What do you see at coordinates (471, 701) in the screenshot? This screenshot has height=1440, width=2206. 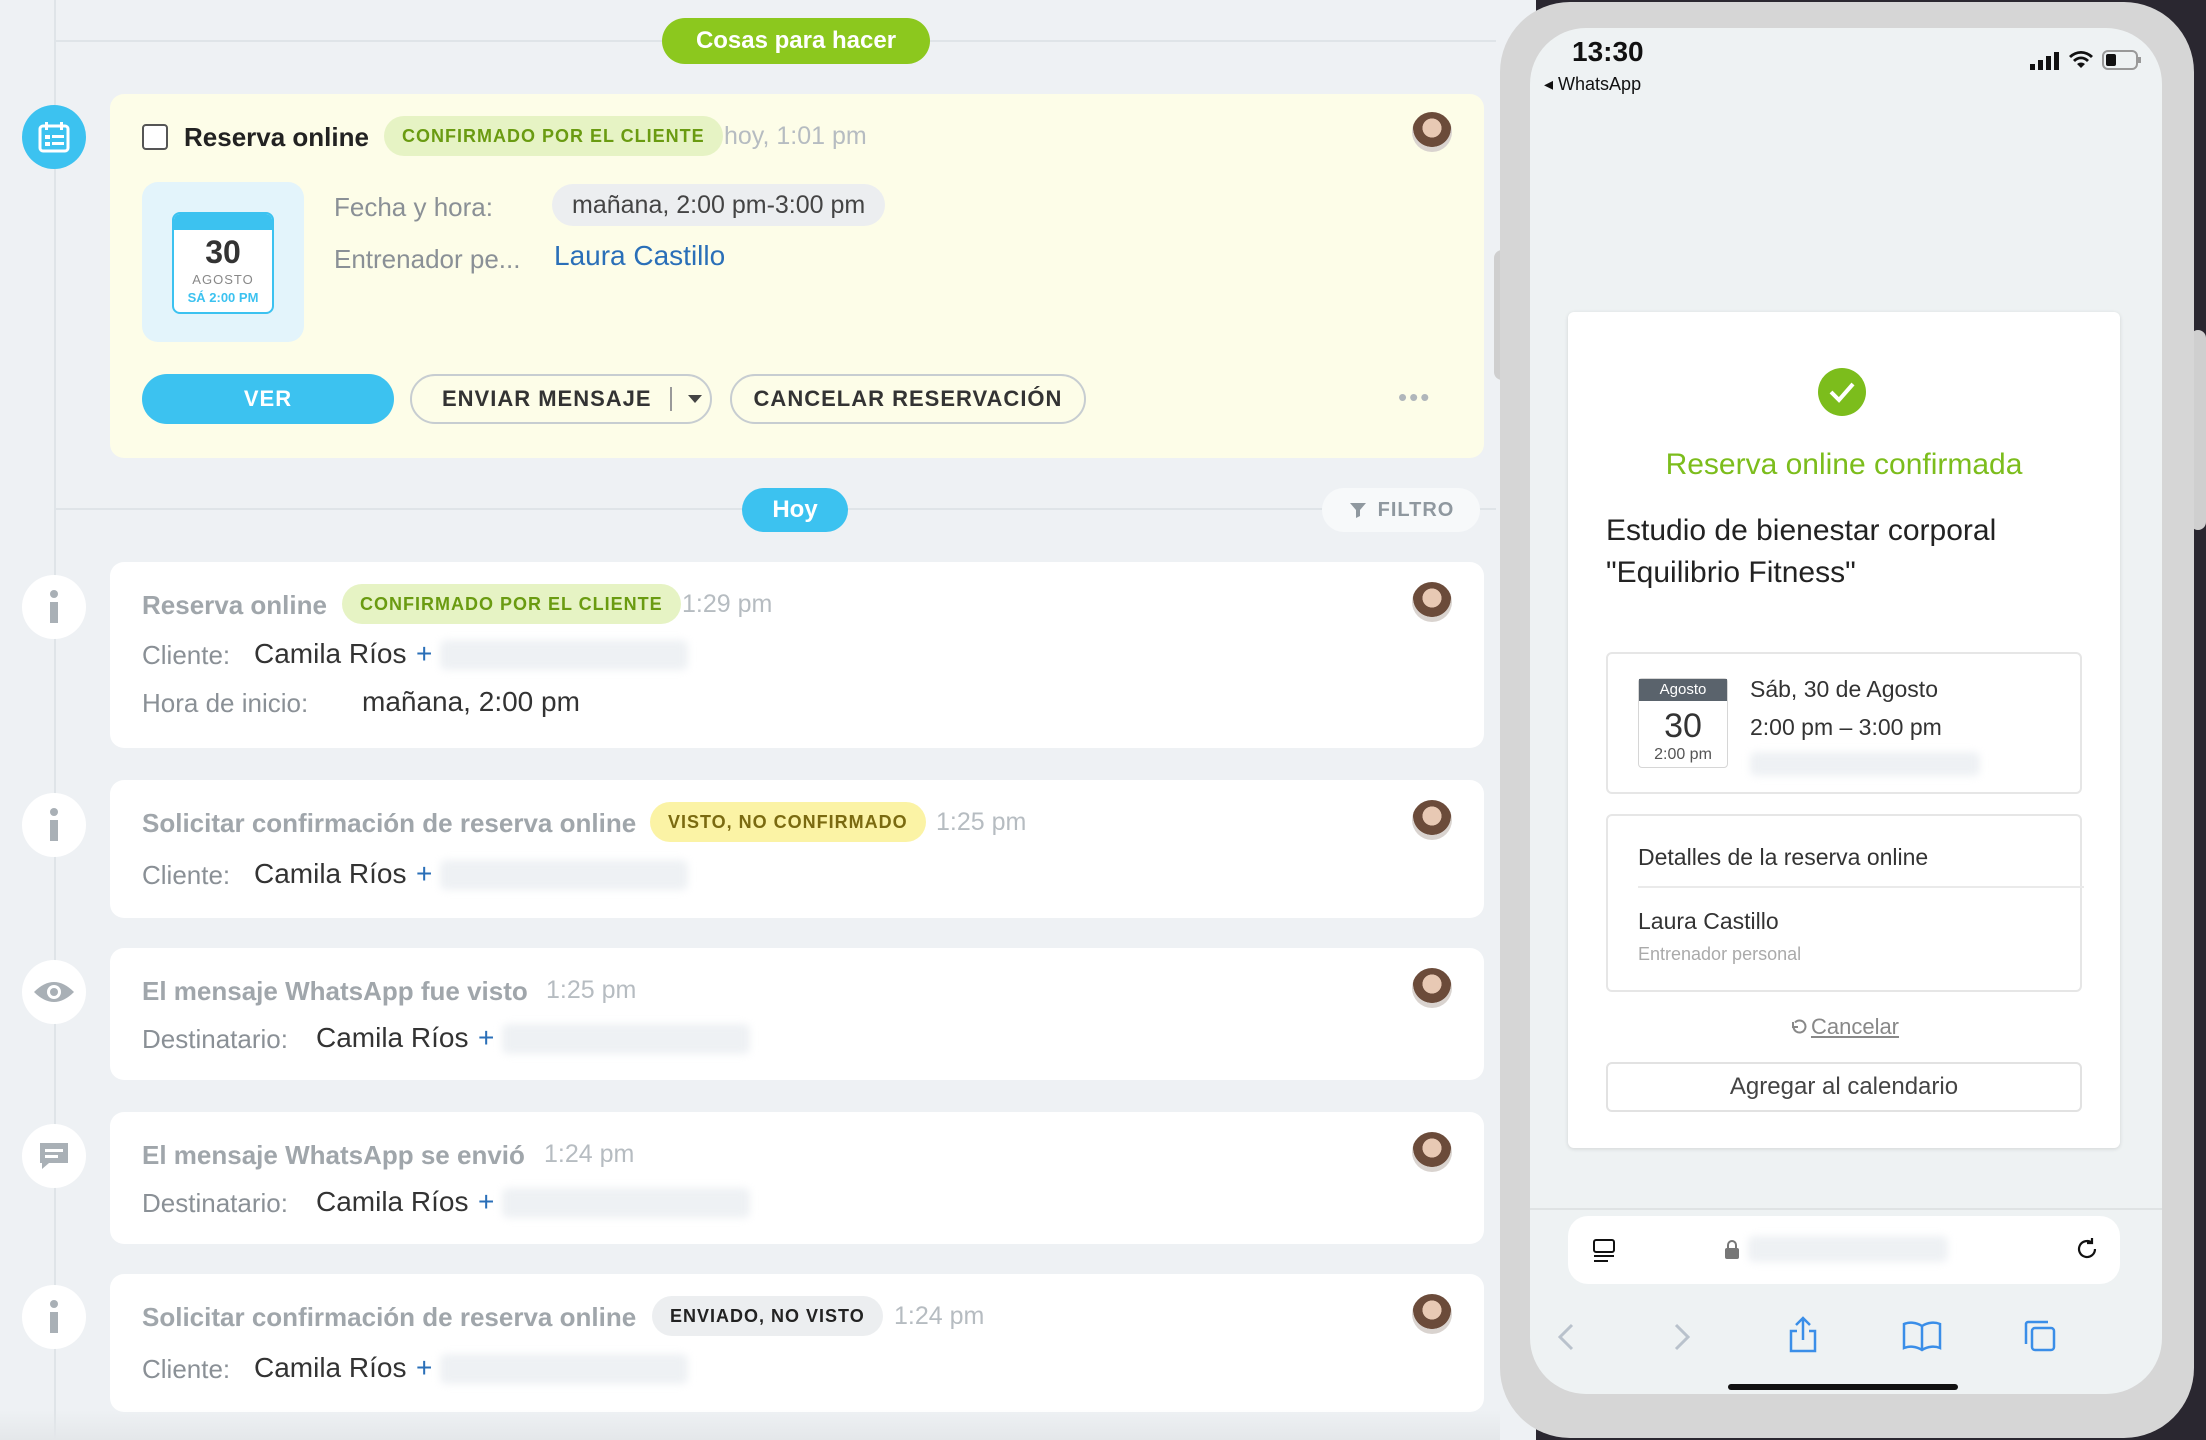 I see `start-time-value: mañana, 2:00 pm` at bounding box center [471, 701].